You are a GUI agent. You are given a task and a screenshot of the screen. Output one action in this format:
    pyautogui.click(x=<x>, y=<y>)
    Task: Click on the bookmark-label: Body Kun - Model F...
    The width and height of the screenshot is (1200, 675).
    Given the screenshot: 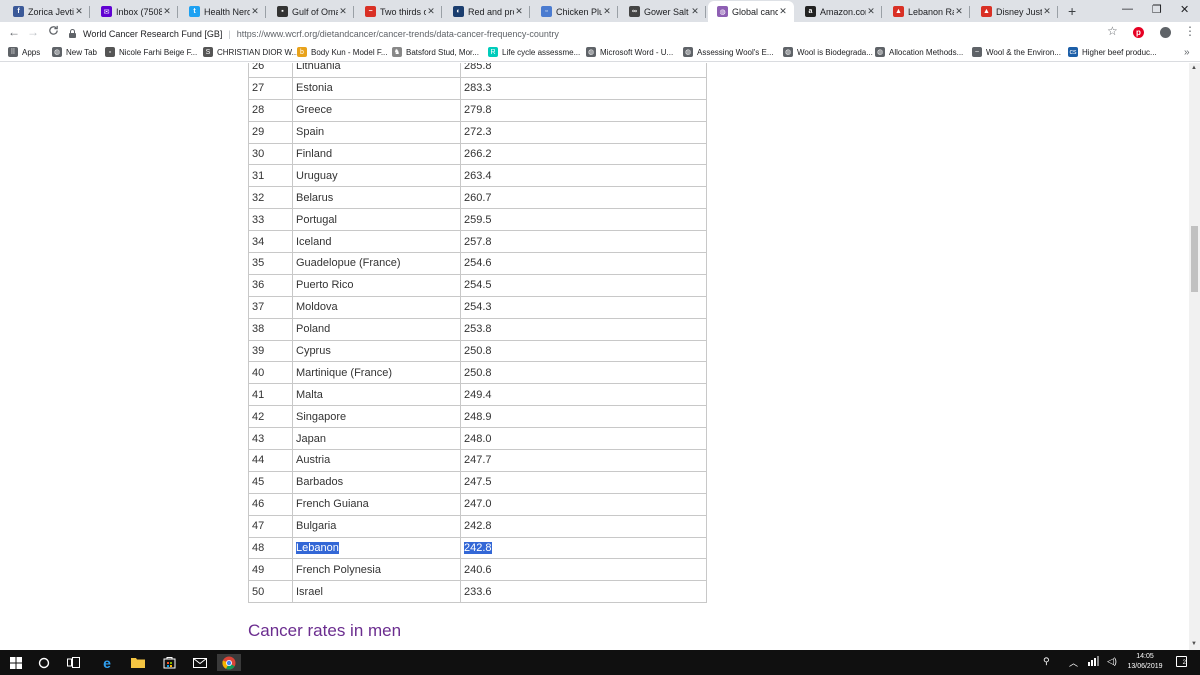 What is the action you would take?
    pyautogui.click(x=349, y=52)
    